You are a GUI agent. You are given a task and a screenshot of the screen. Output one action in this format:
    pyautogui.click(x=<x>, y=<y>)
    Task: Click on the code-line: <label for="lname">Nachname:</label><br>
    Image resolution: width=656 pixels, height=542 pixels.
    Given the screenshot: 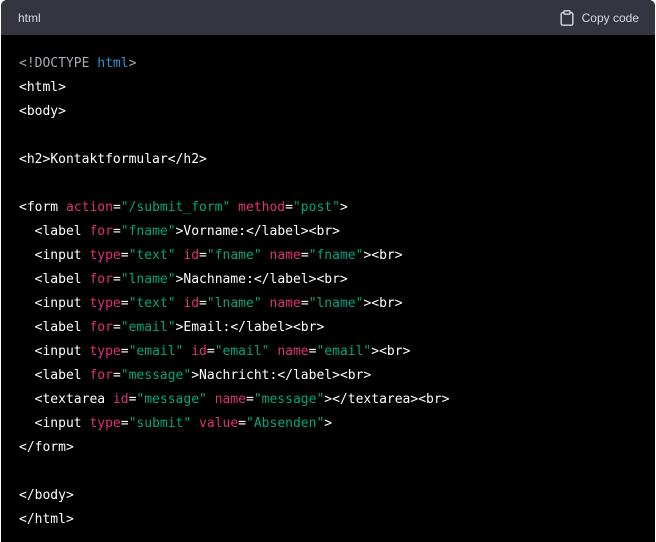 What is the action you would take?
    pyautogui.click(x=337, y=280)
    